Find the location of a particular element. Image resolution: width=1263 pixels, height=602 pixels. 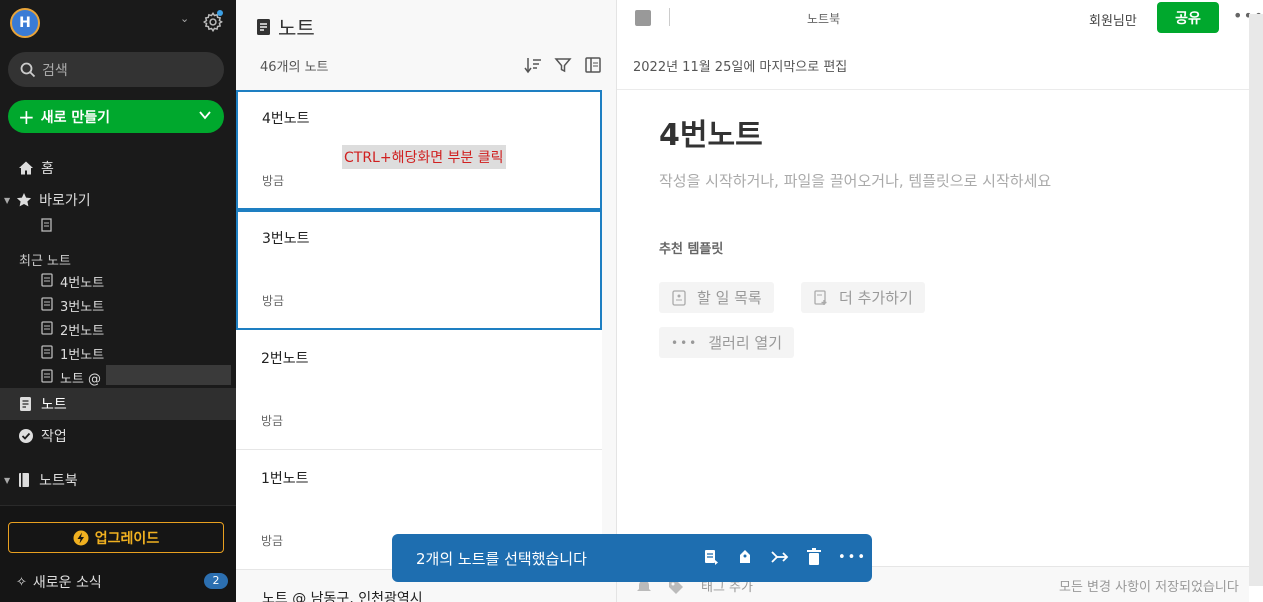

move-notes-icon is located at coordinates (780, 557).